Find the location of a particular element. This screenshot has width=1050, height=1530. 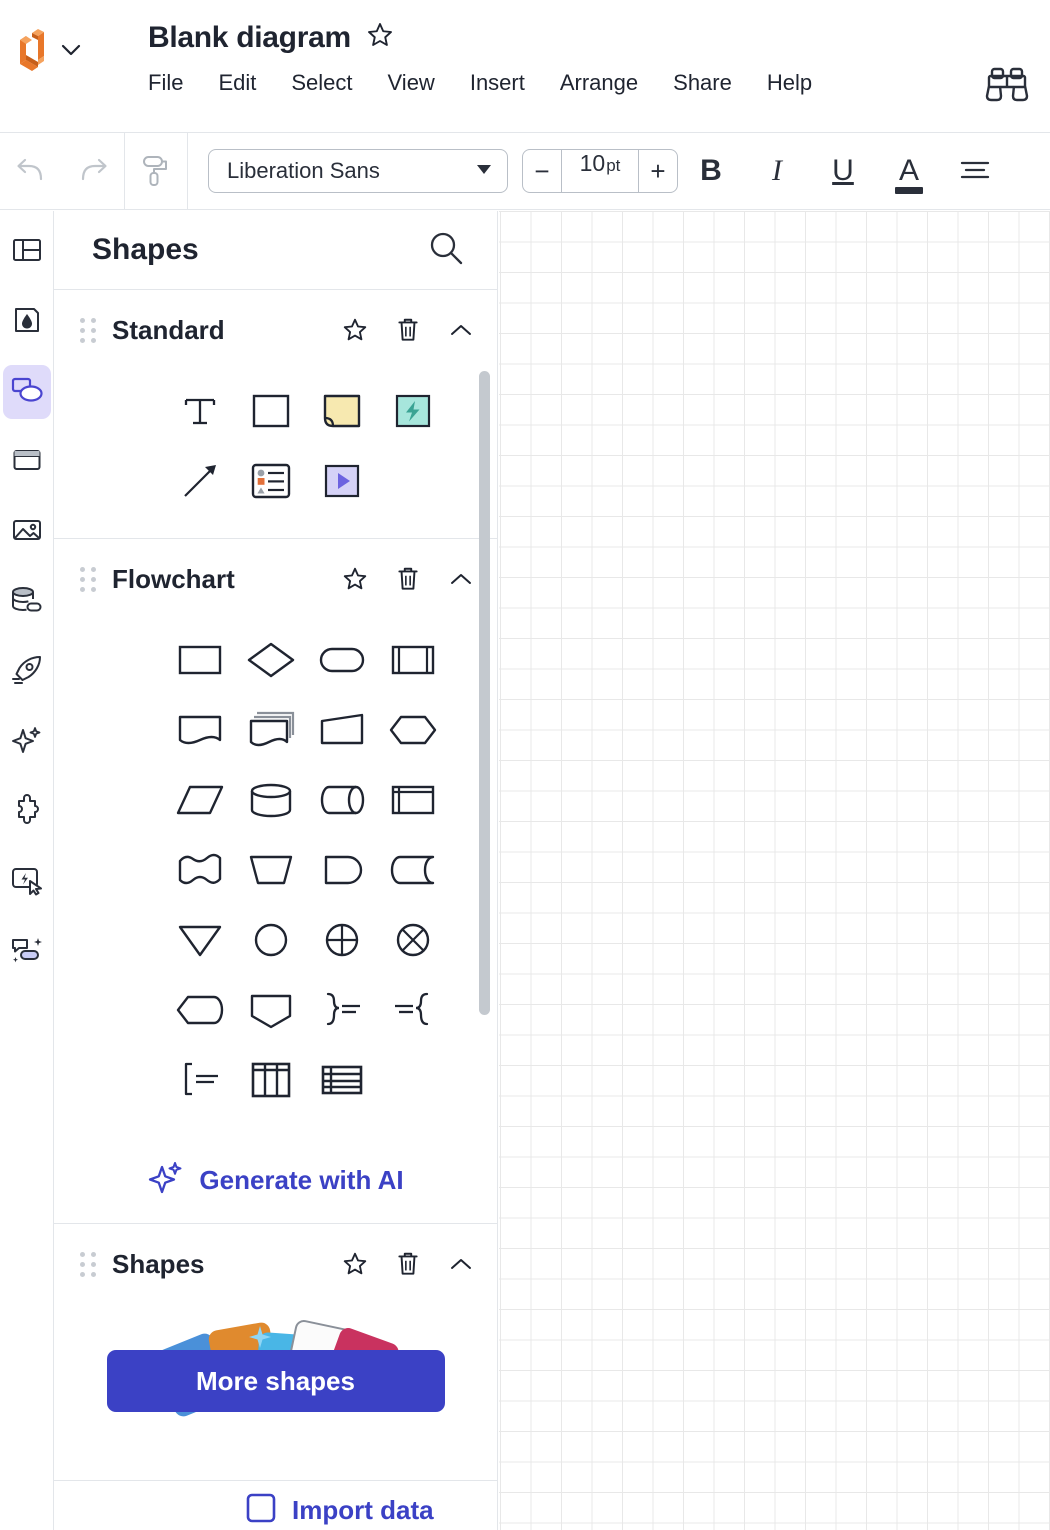

shape-direct-data is located at coordinates (341, 800).